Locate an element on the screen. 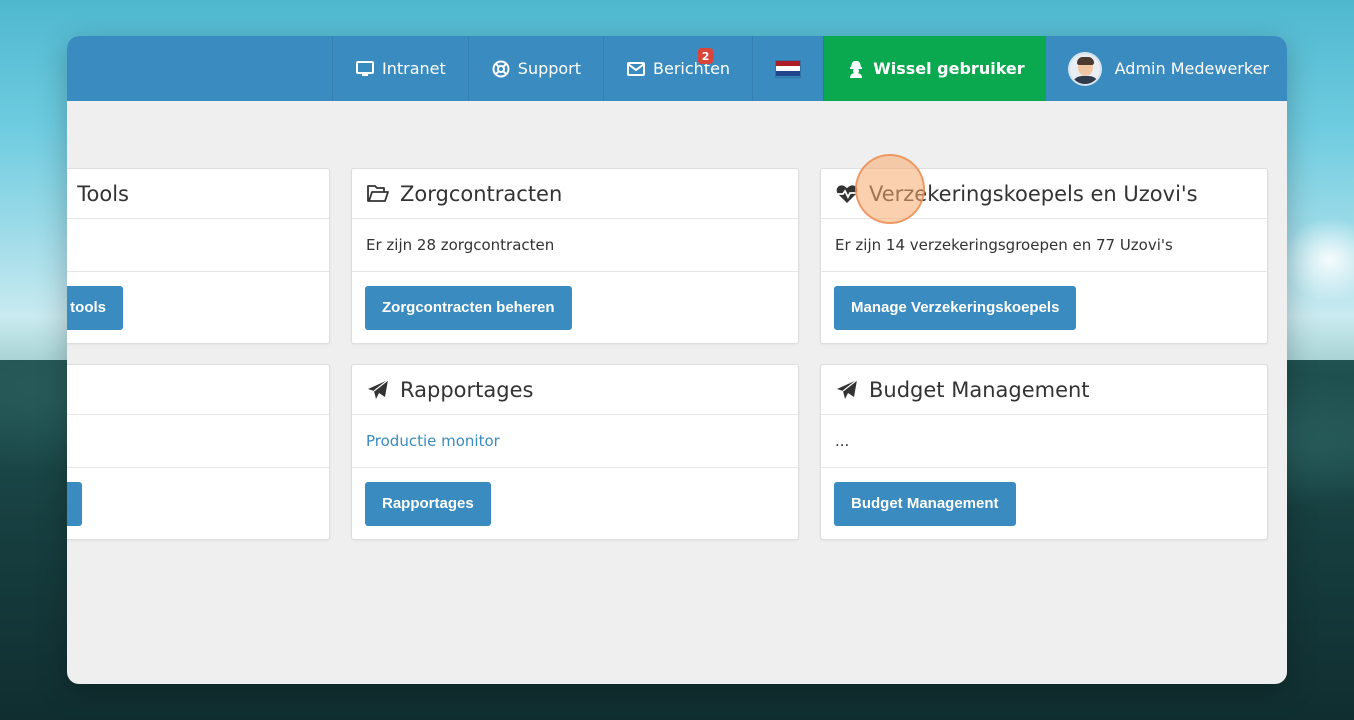 The image size is (1354, 720). card-left-second is located at coordinates (198, 452).